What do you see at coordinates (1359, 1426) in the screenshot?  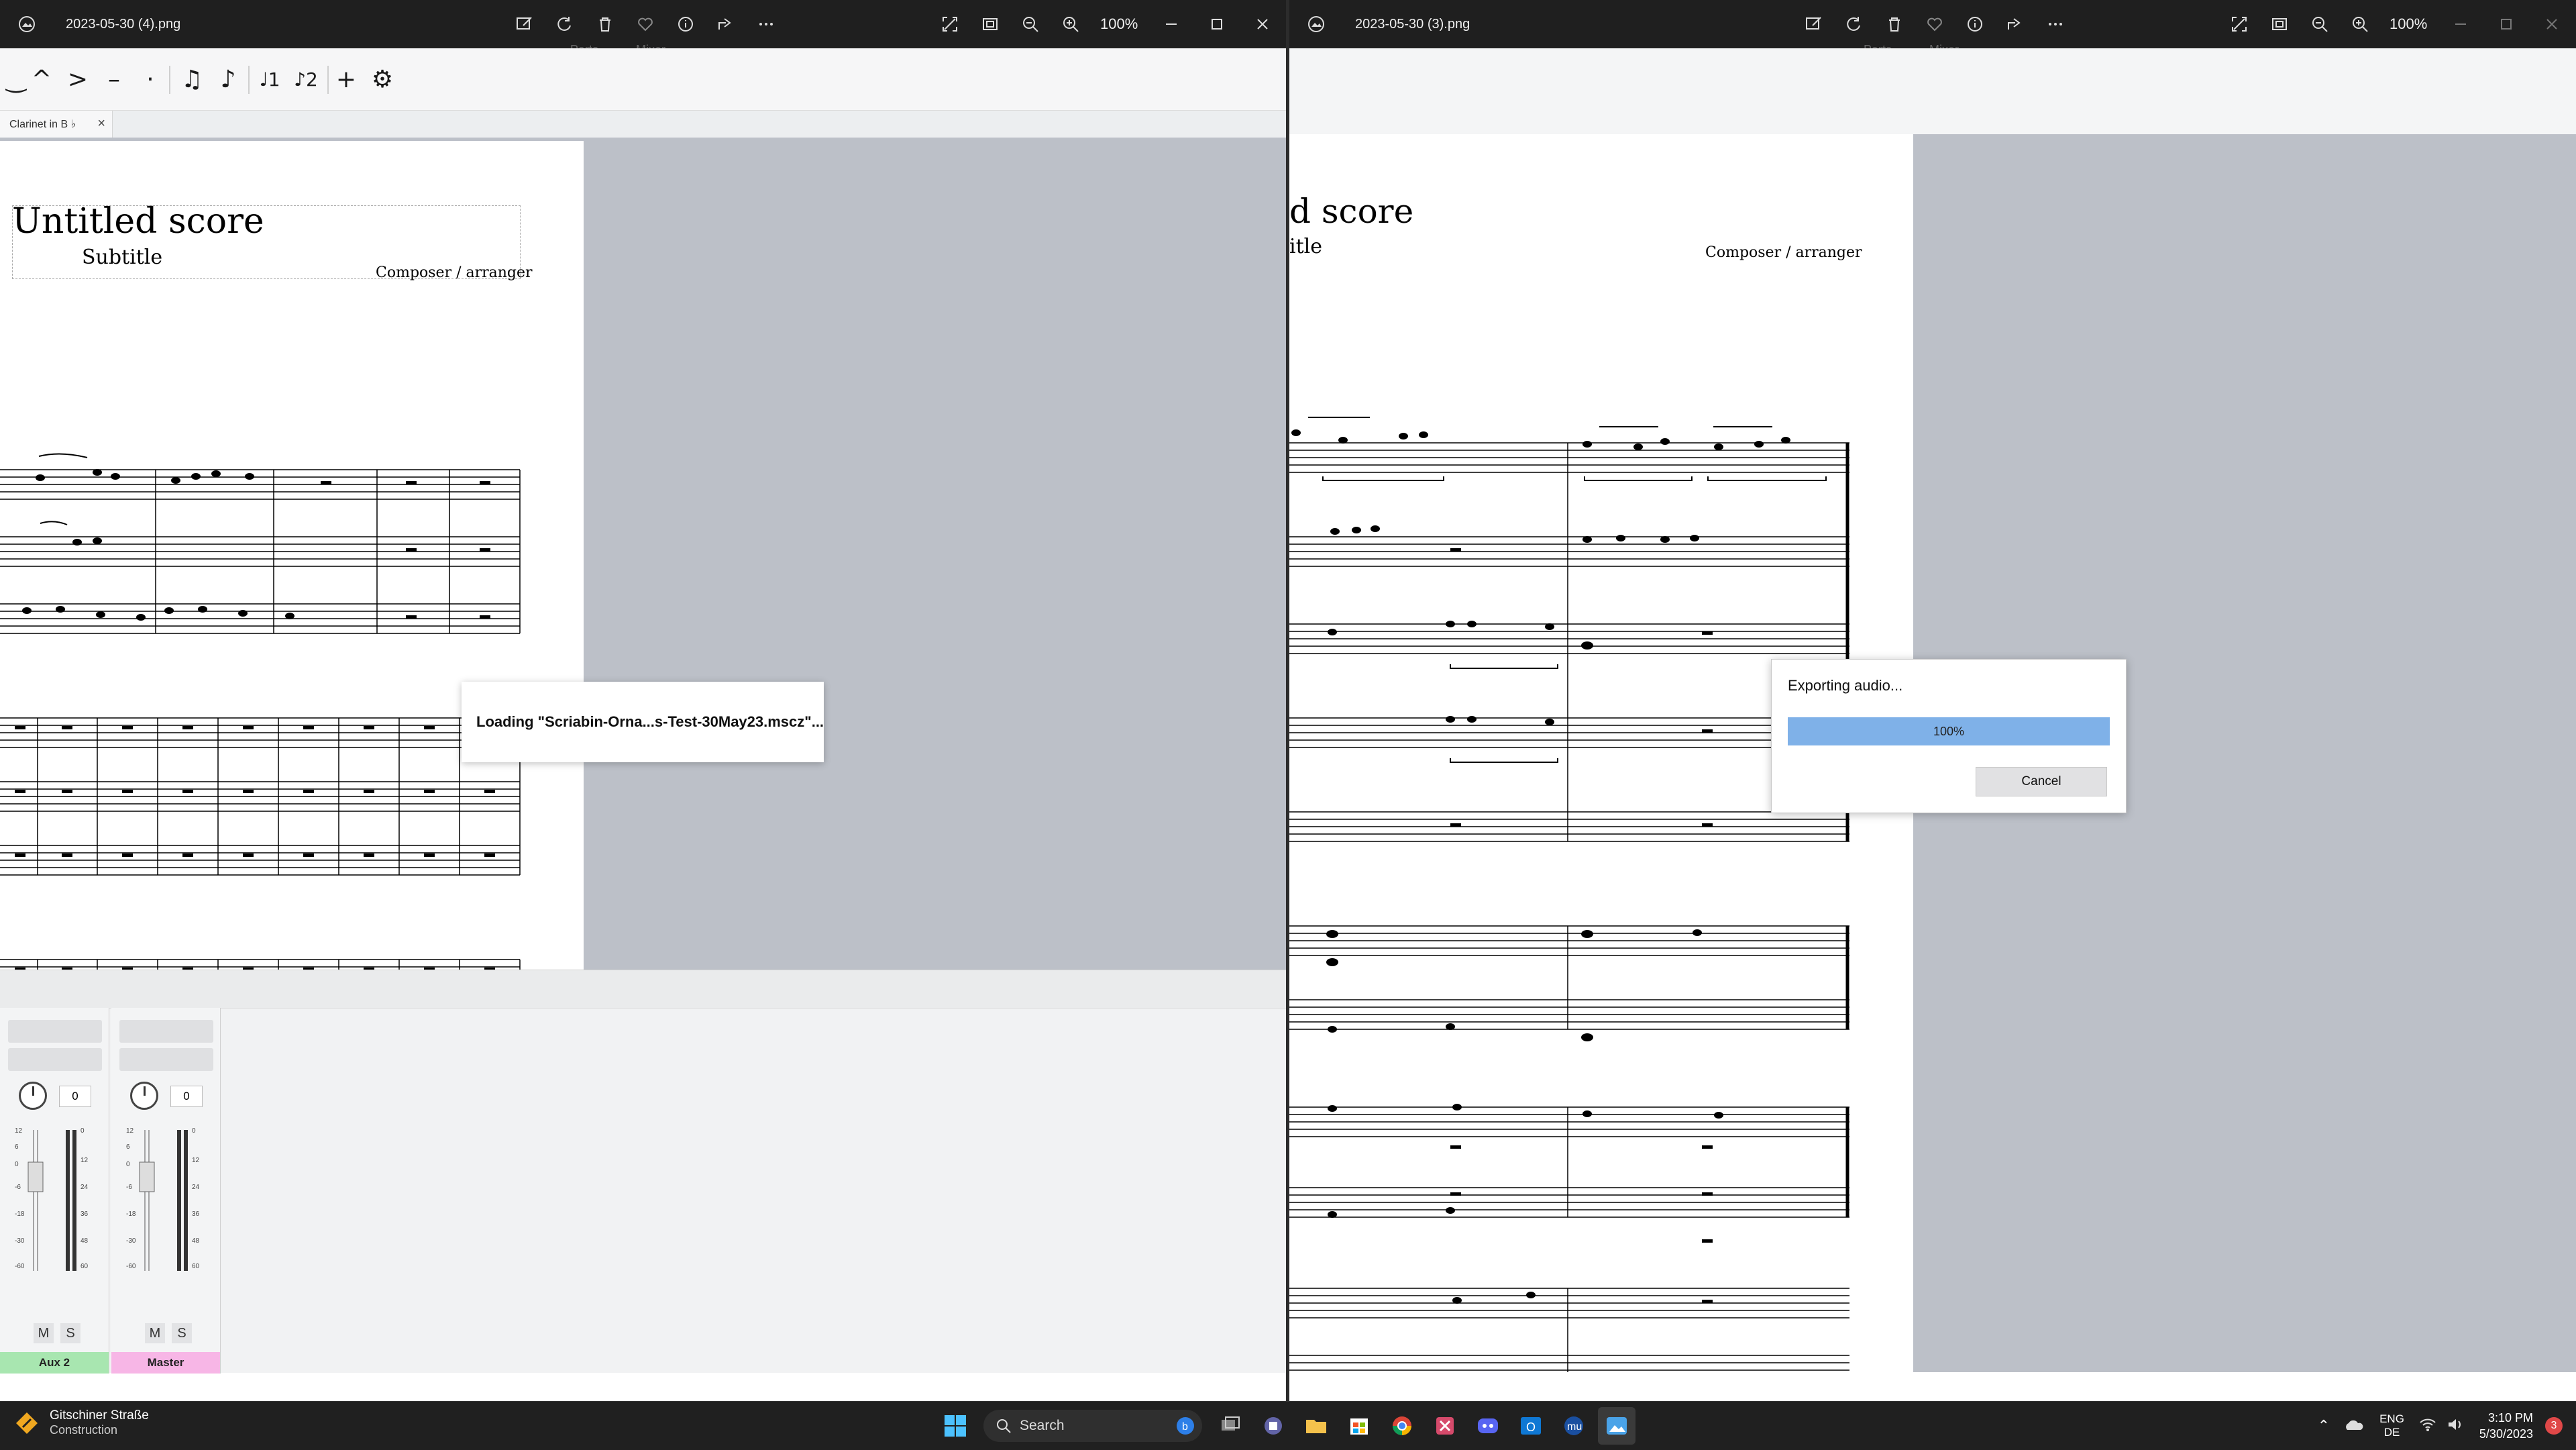 I see `microsoft-store-icon` at bounding box center [1359, 1426].